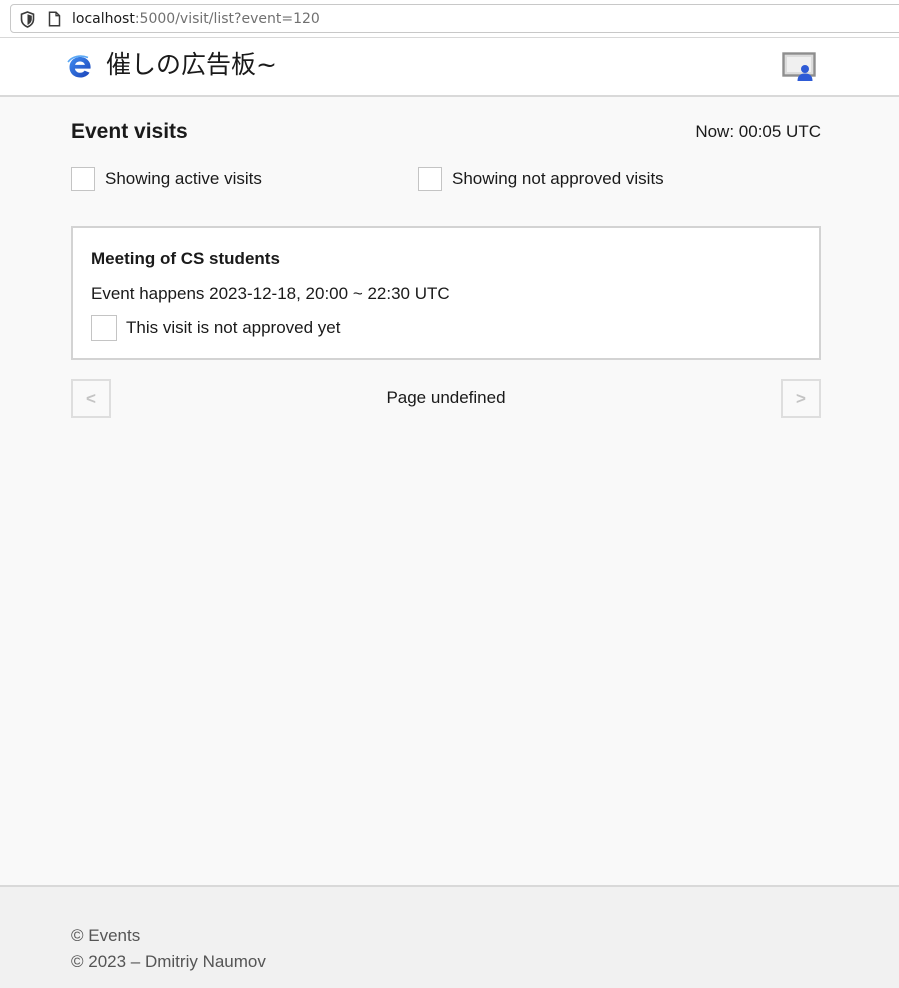 This screenshot has height=988, width=899. I want to click on shield-icon, so click(27, 22).